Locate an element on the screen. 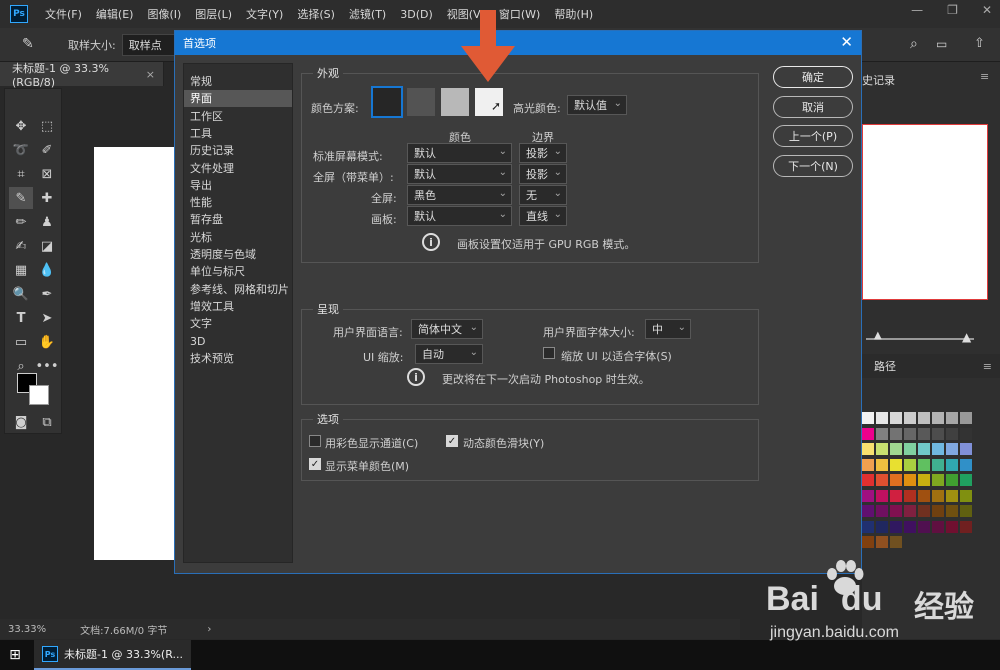  document-canvas is located at coordinates (134, 353).